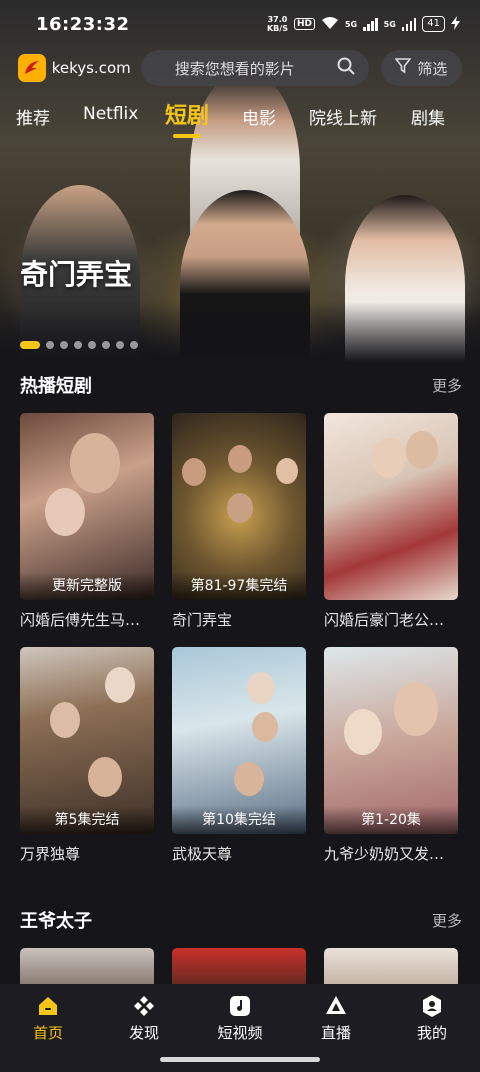 The width and height of the screenshot is (480, 1072). What do you see at coordinates (391, 740) in the screenshot?
I see `poster-image: 第1-20集` at bounding box center [391, 740].